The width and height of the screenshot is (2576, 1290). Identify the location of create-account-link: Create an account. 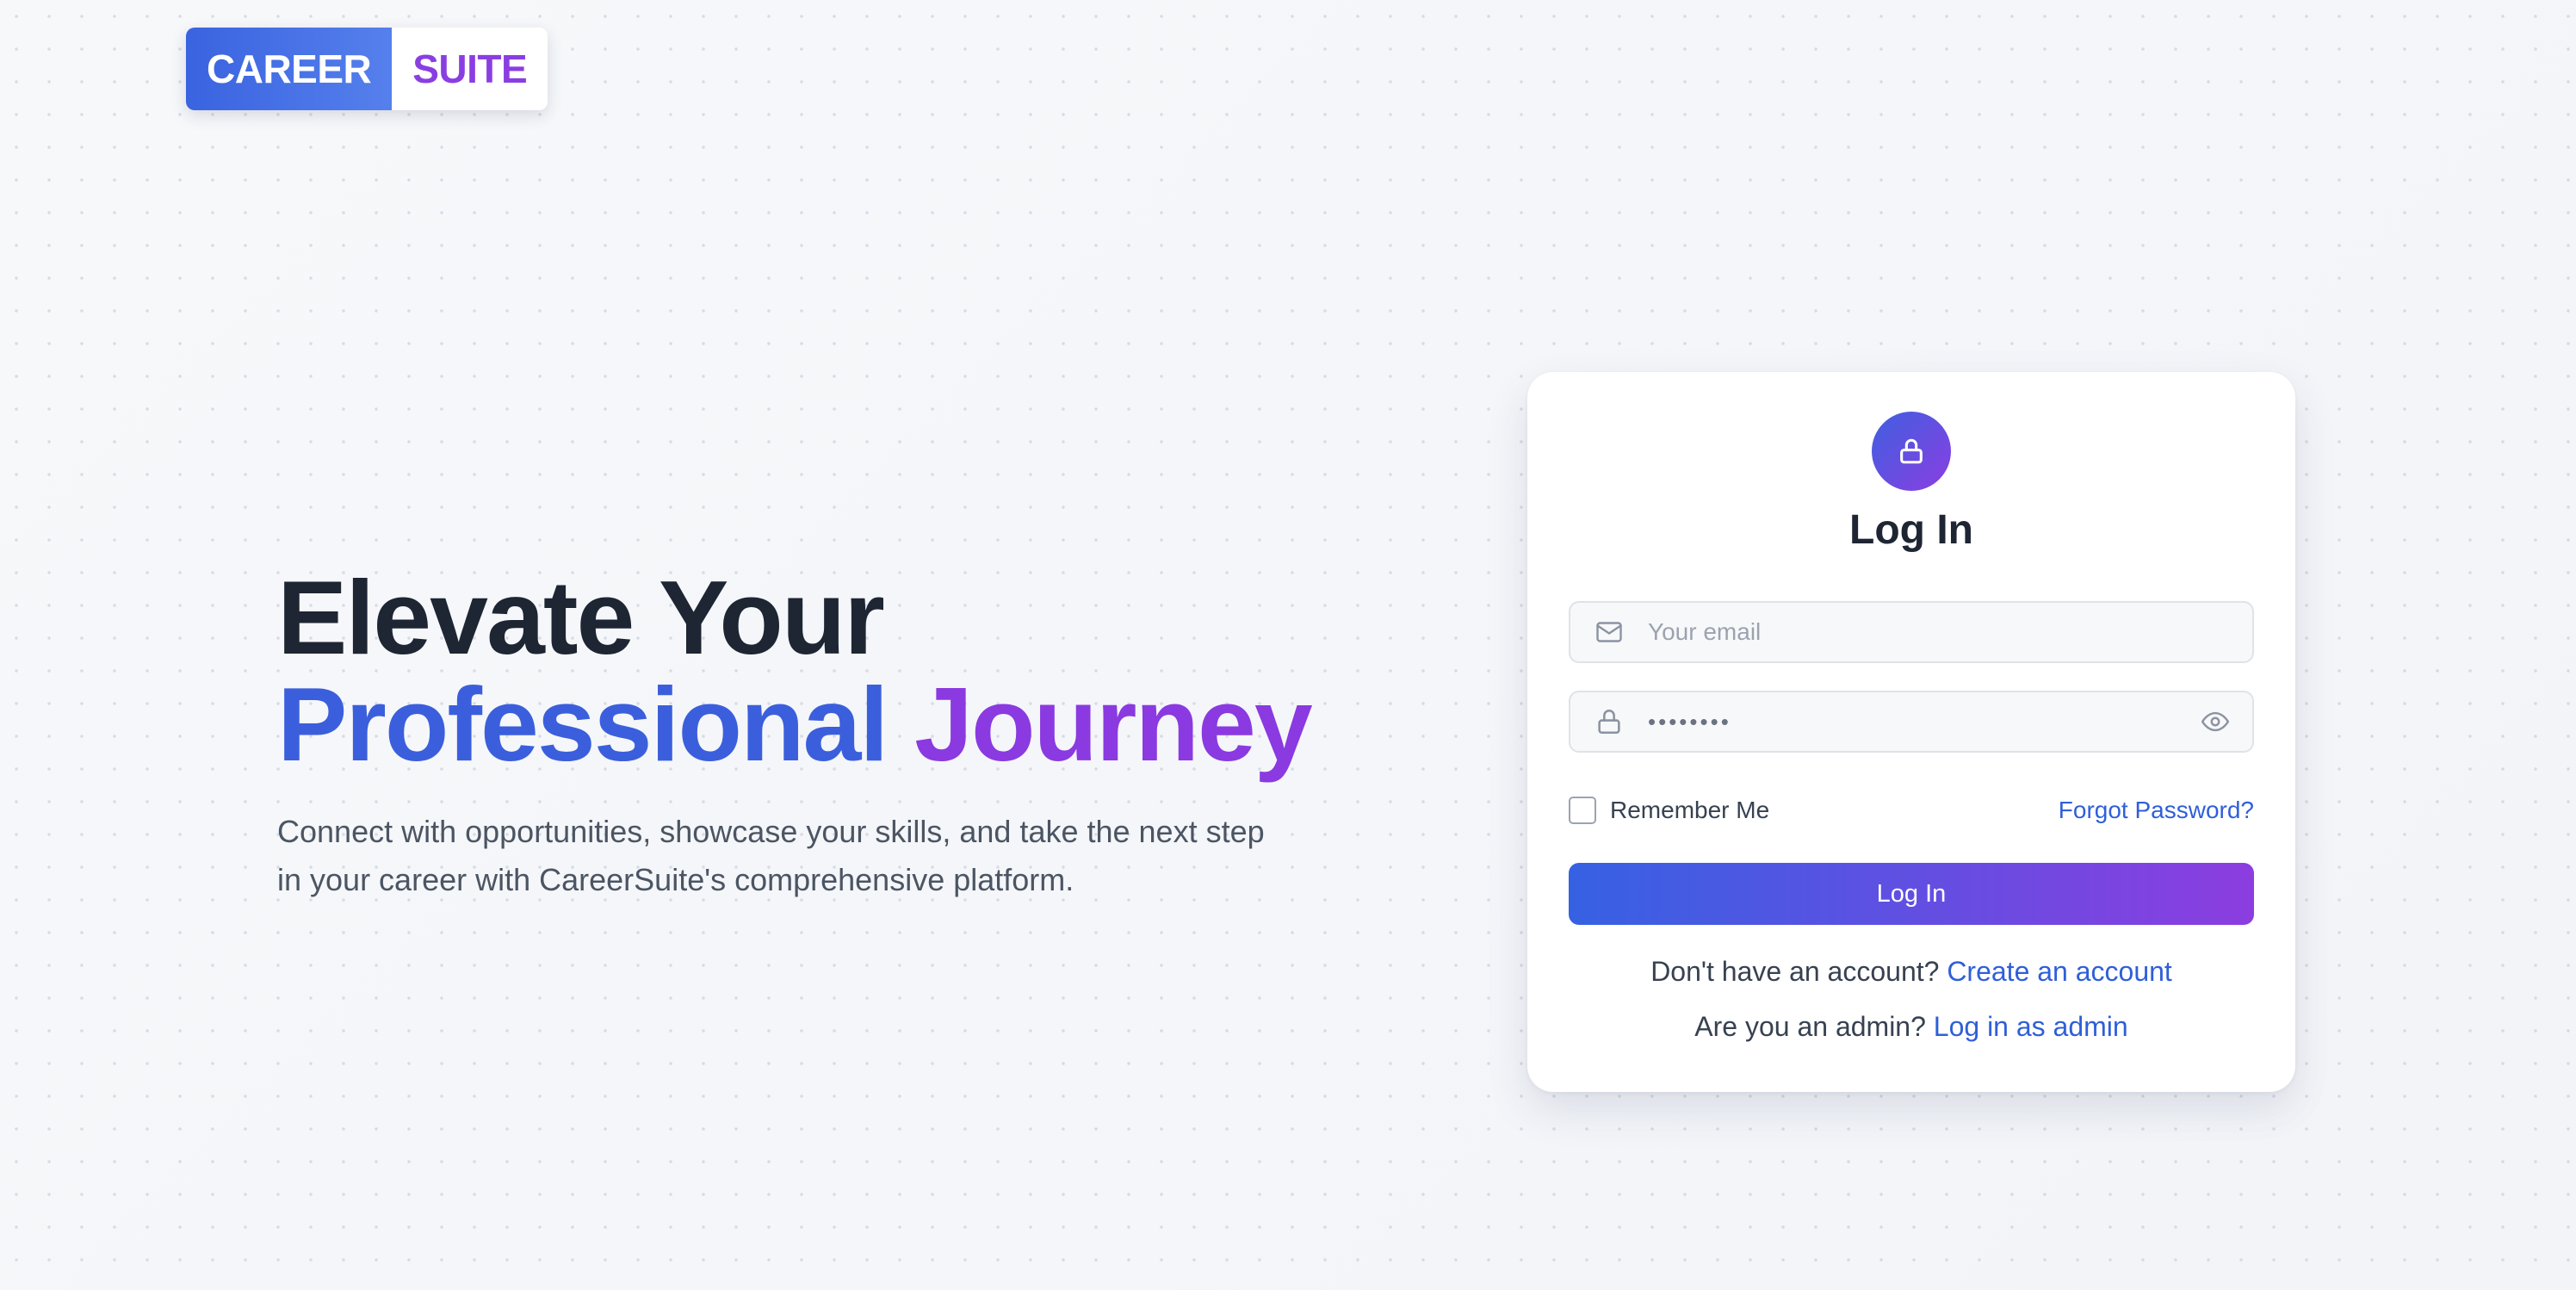
(2059, 972).